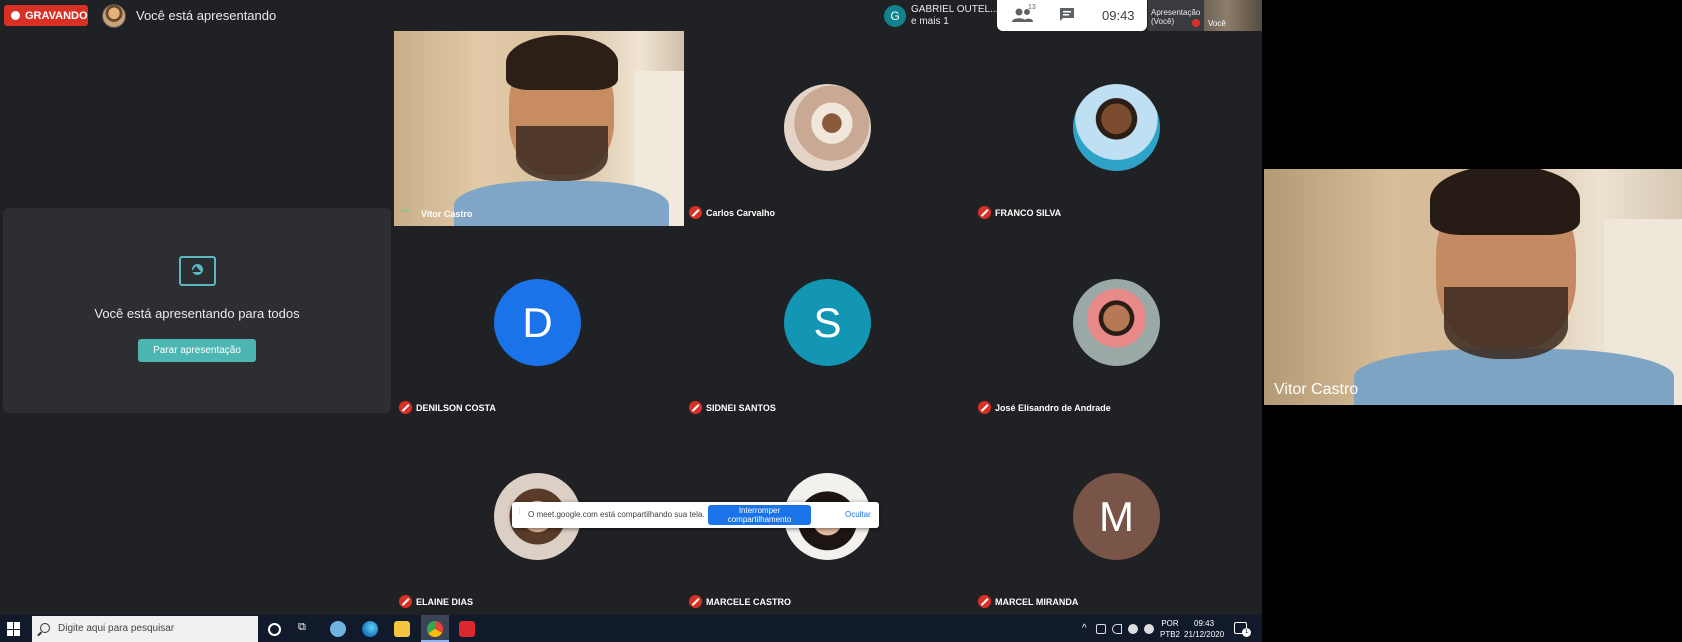  Describe the element at coordinates (445, 602) in the screenshot. I see `participant-name: ELAINE DIAS` at that location.